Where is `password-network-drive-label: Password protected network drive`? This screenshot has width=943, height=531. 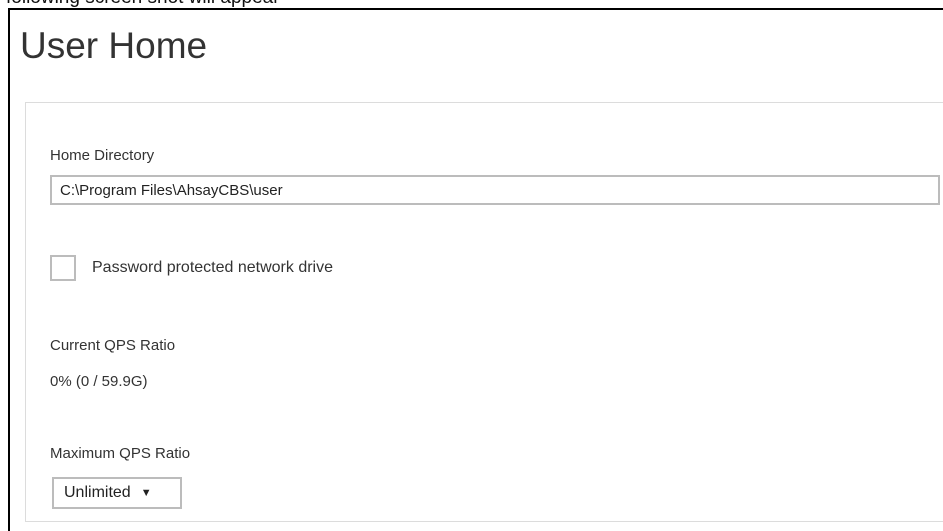 password-network-drive-label: Password protected network drive is located at coordinates (212, 267).